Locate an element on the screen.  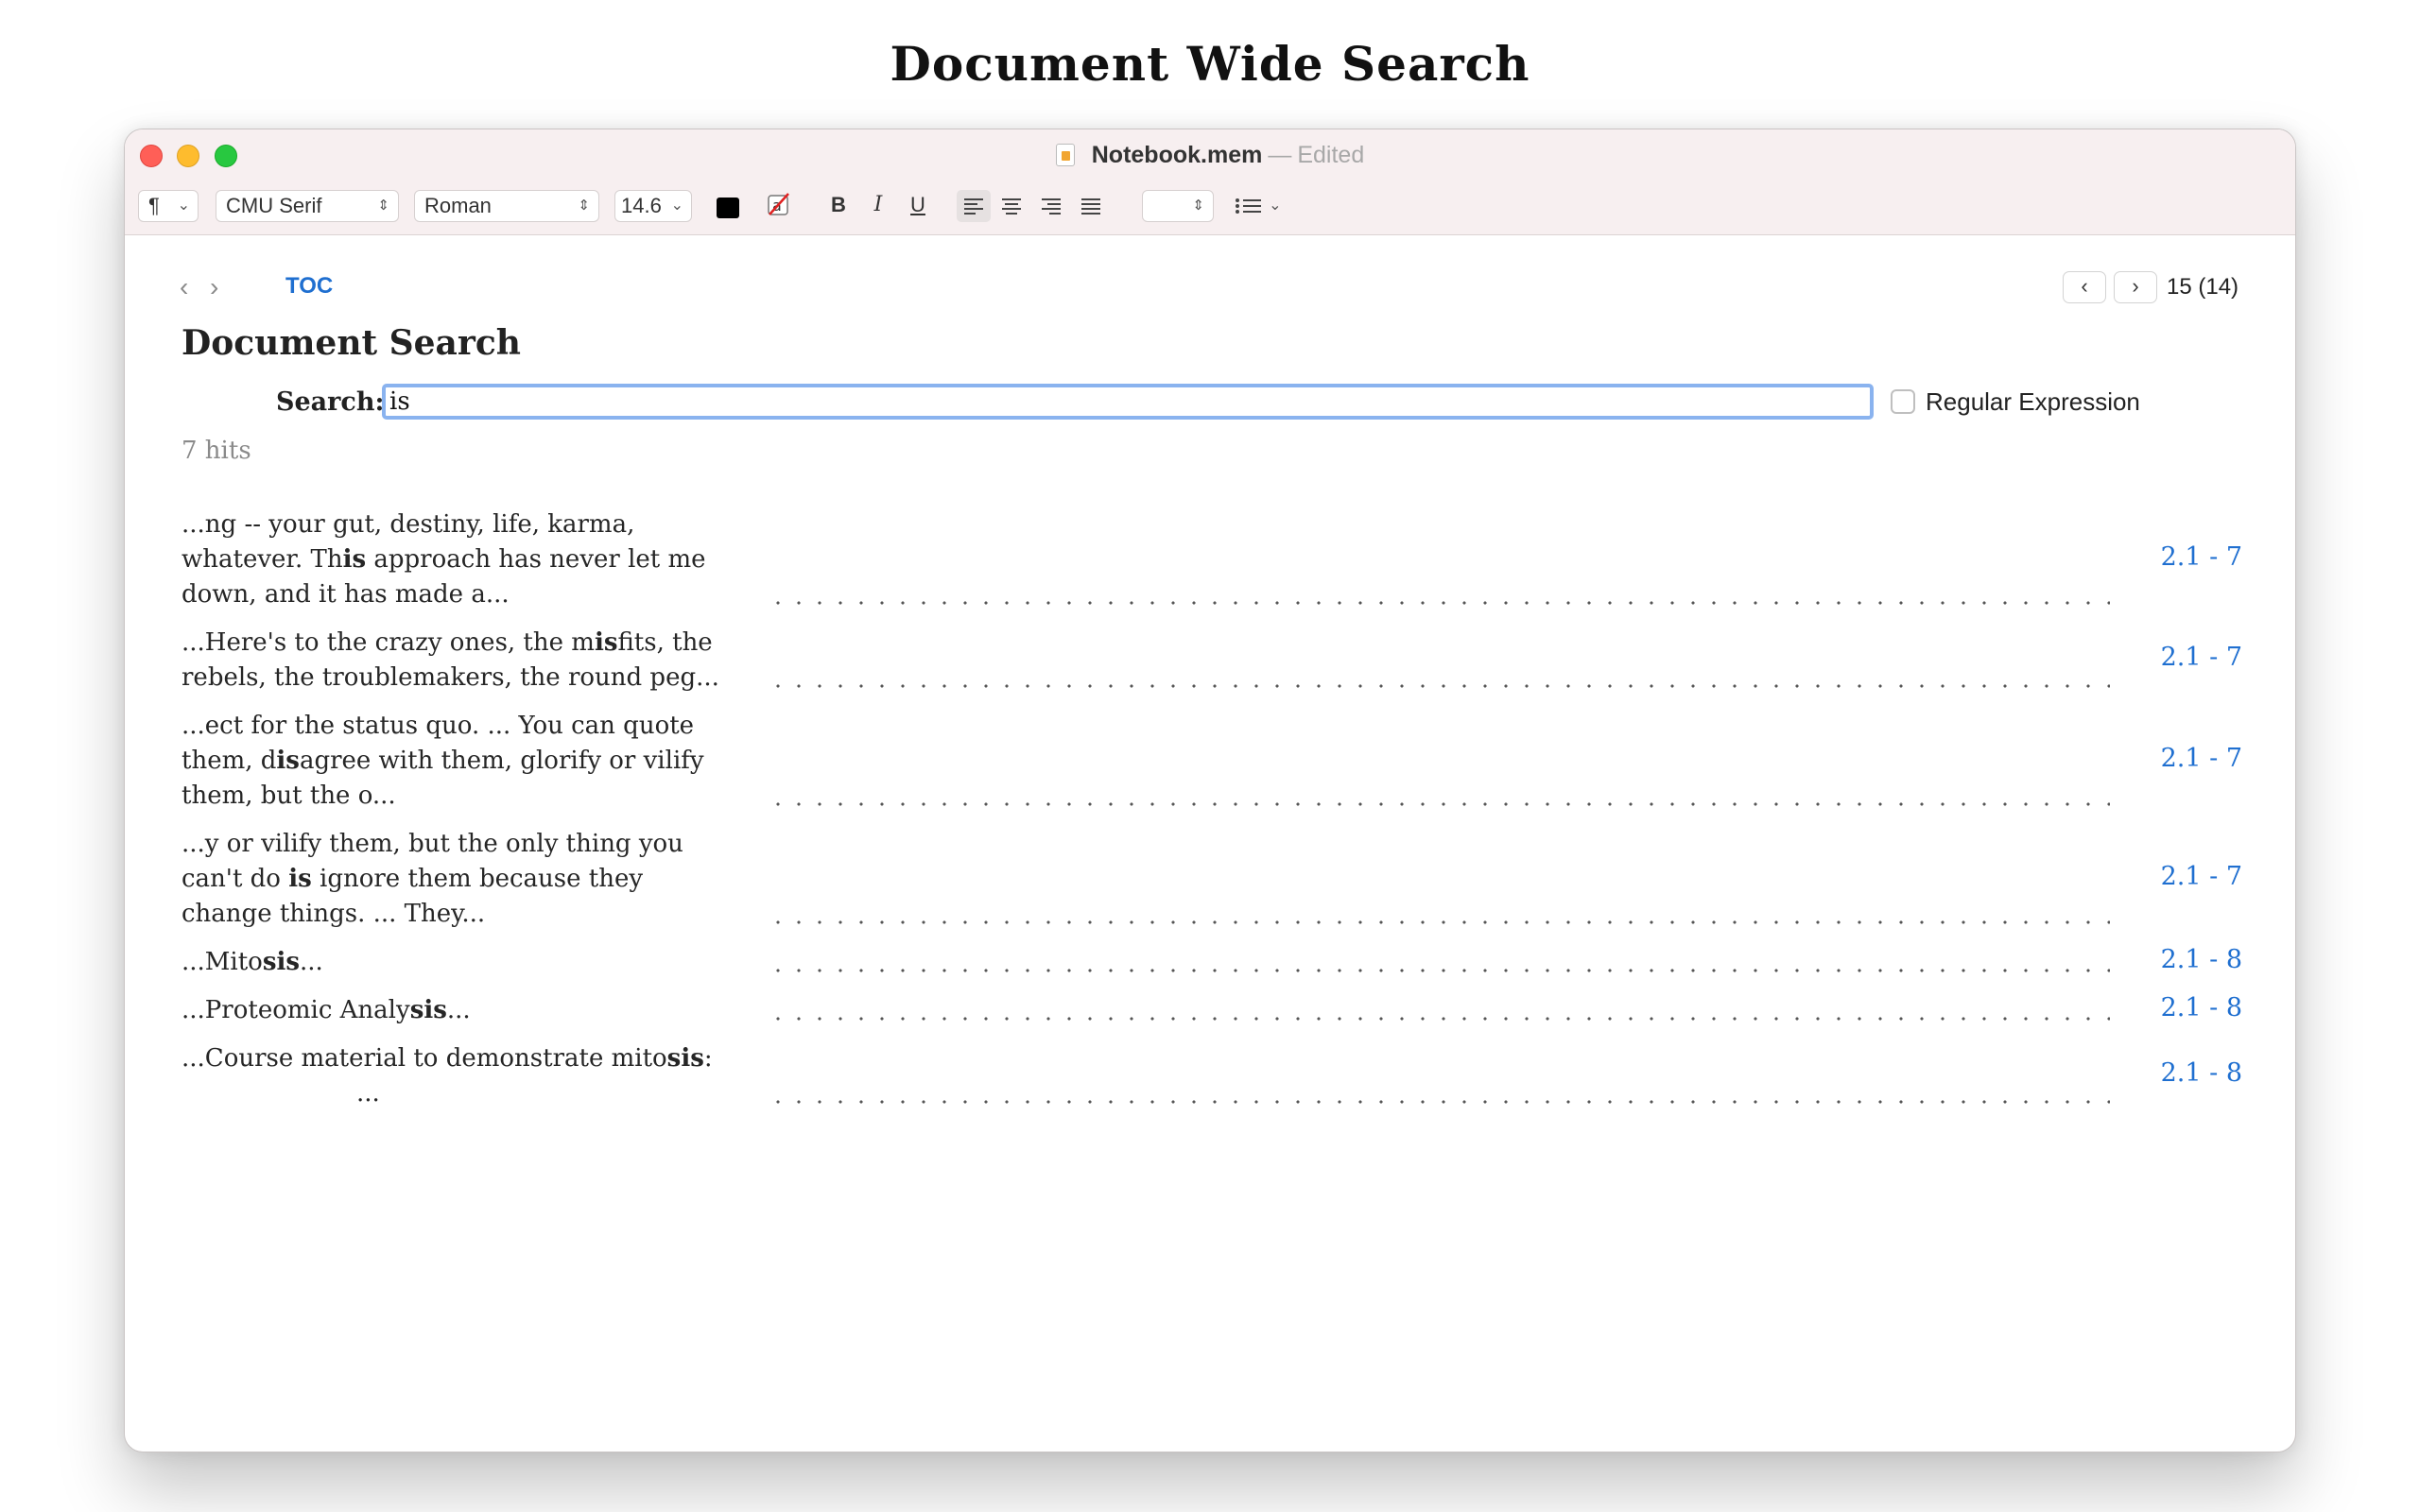
previous-page-button: ‹ is located at coordinates (2084, 287).